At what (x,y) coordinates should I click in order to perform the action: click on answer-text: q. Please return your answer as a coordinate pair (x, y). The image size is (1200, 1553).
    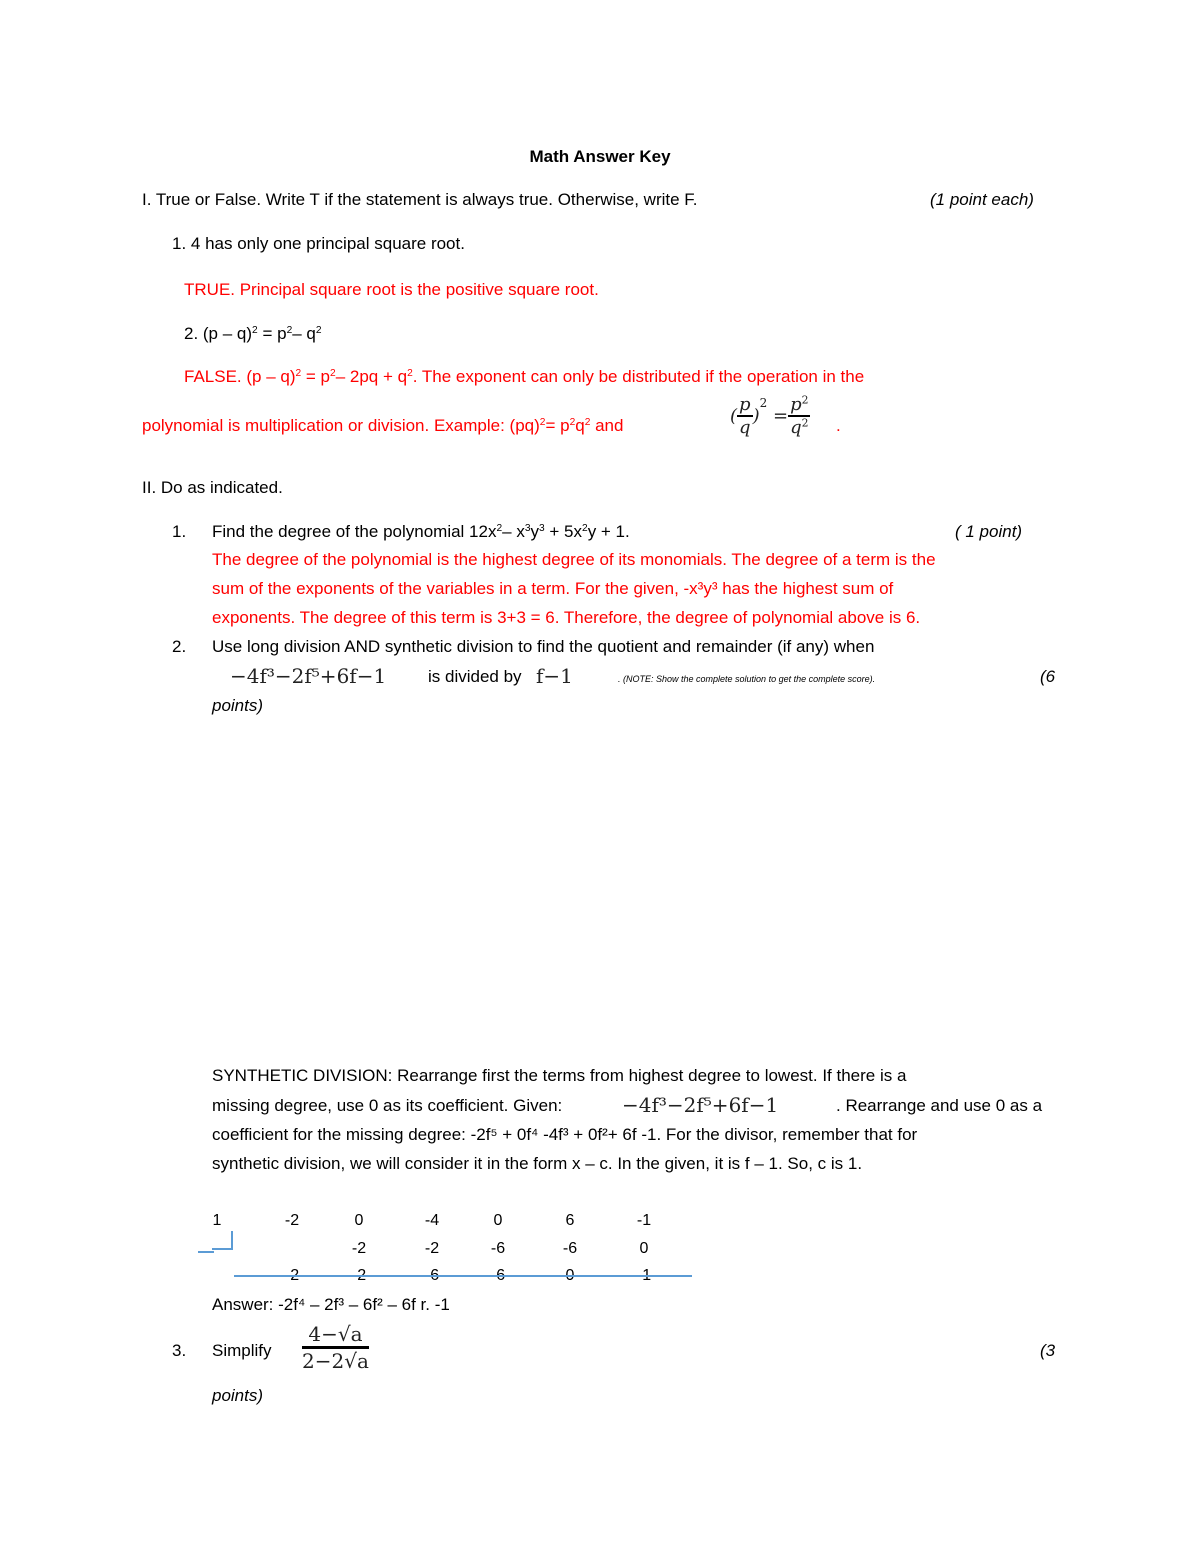
    Looking at the image, I should click on (580, 425).